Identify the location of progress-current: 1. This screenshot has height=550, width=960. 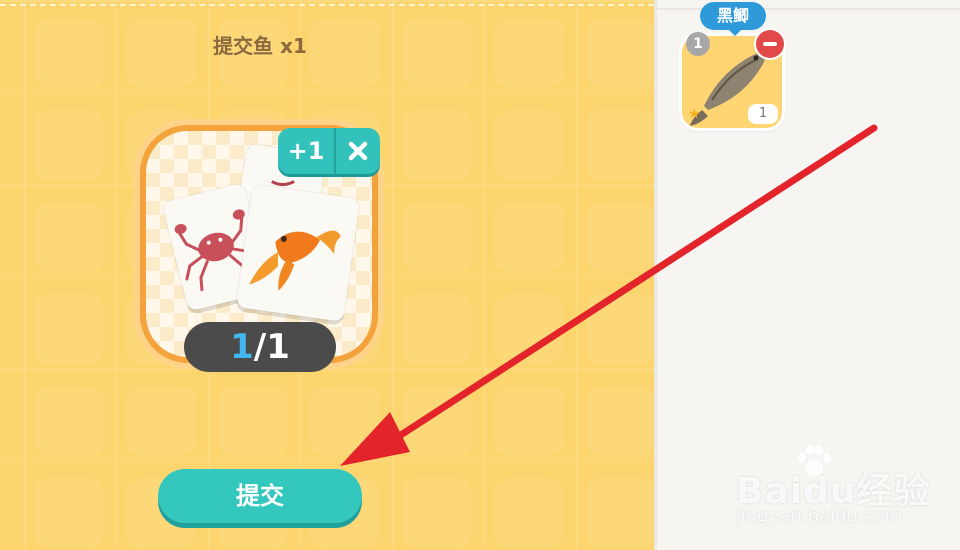
(242, 347).